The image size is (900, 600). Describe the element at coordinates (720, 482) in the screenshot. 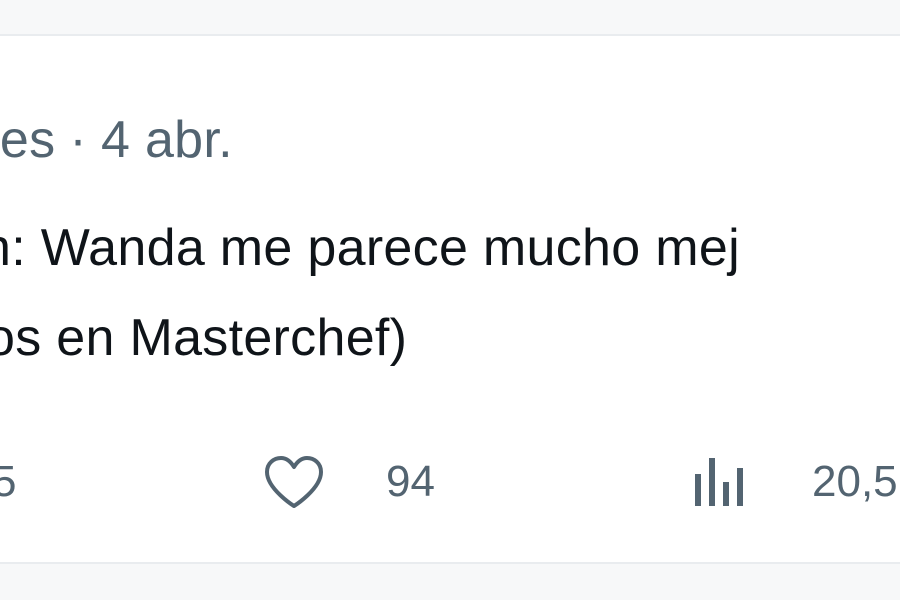

I see `bar-chart-icon` at that location.